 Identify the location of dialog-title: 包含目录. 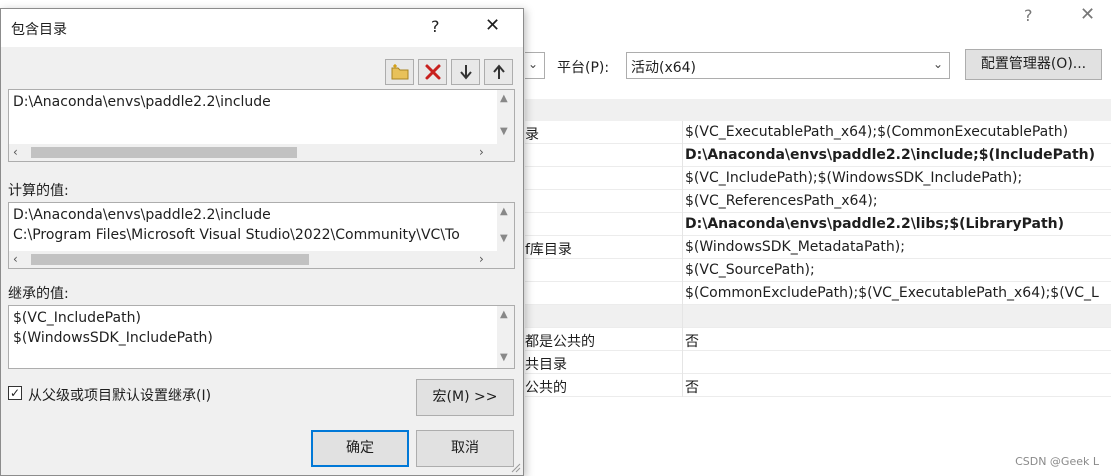
(39, 30).